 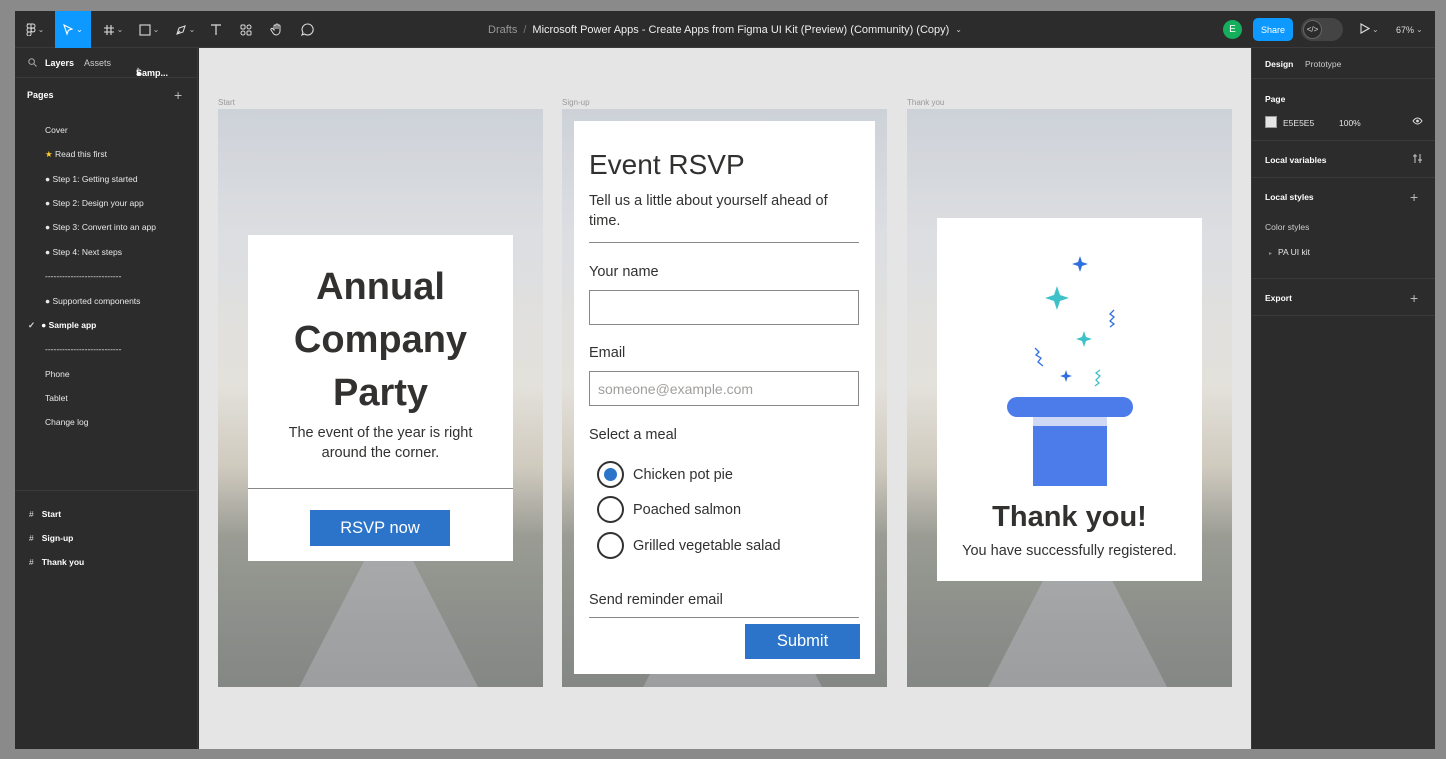 What do you see at coordinates (63, 562) in the screenshot?
I see `layer-label: Thank you` at bounding box center [63, 562].